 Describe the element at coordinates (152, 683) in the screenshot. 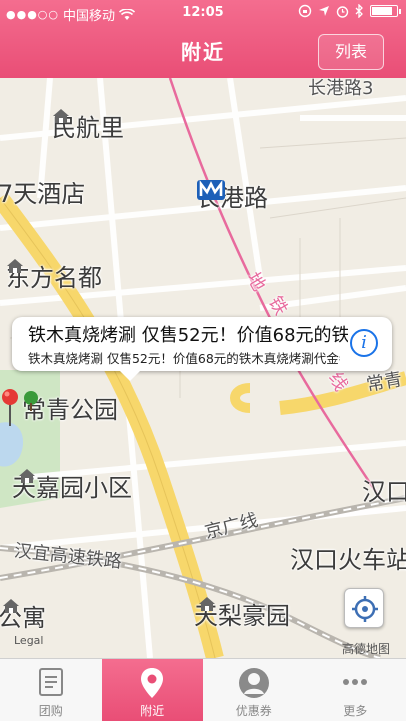

I see `location-pin-icon` at that location.